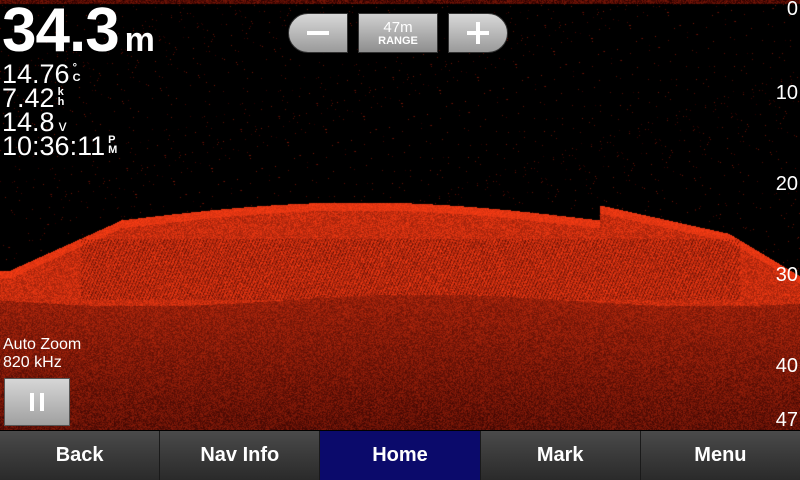 The height and width of the screenshot is (480, 800). Describe the element at coordinates (139, 40) in the screenshot. I see `depth-unit: m` at that location.